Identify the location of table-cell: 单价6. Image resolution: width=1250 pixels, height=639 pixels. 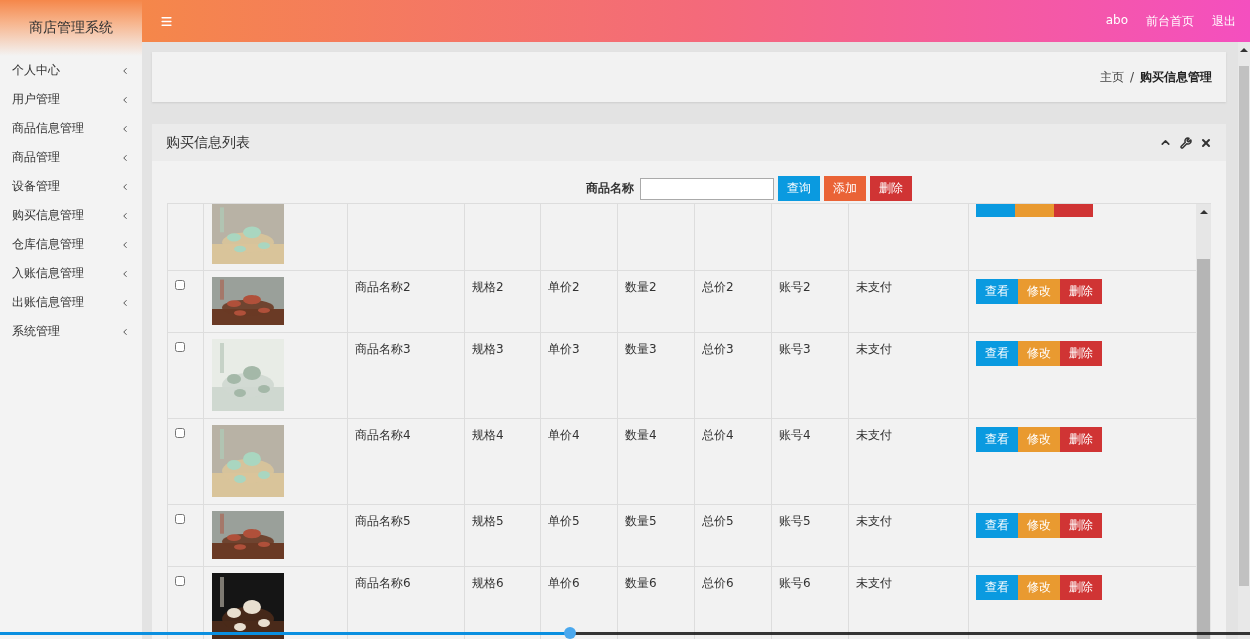
(564, 583).